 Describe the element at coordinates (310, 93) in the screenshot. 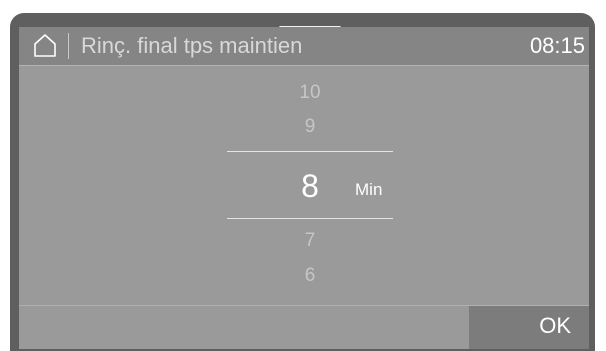

I see `picker-option: 10` at that location.